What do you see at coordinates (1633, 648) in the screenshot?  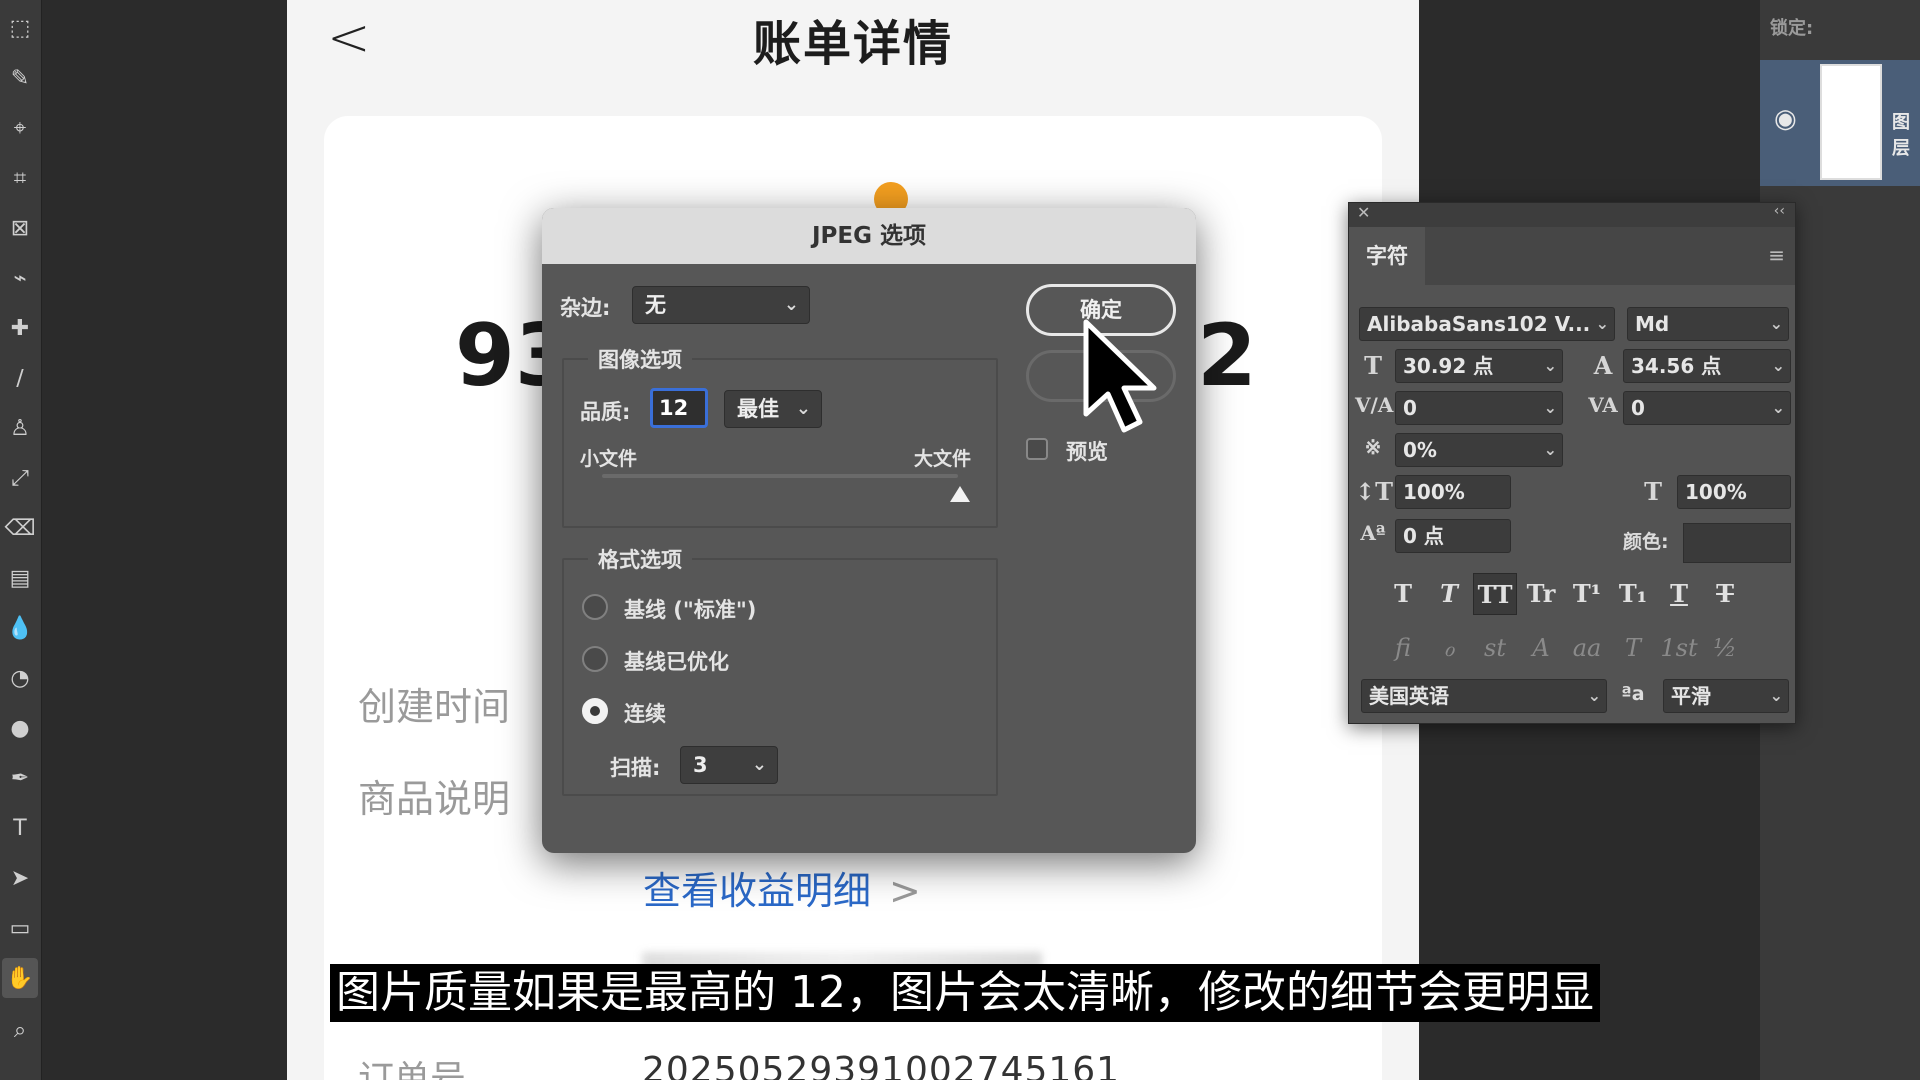 I see `titling-alternates-button: T` at bounding box center [1633, 648].